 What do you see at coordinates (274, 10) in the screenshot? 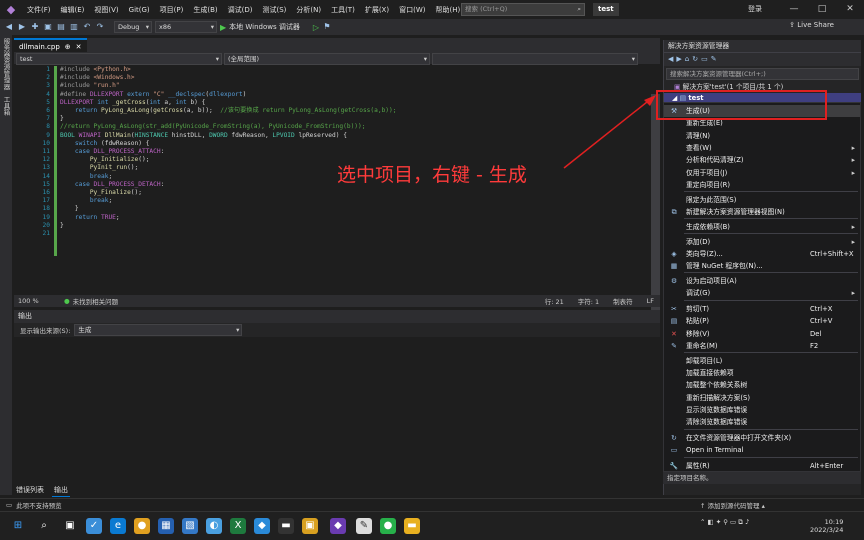
I see `menu-test: 测试(S)` at bounding box center [274, 10].